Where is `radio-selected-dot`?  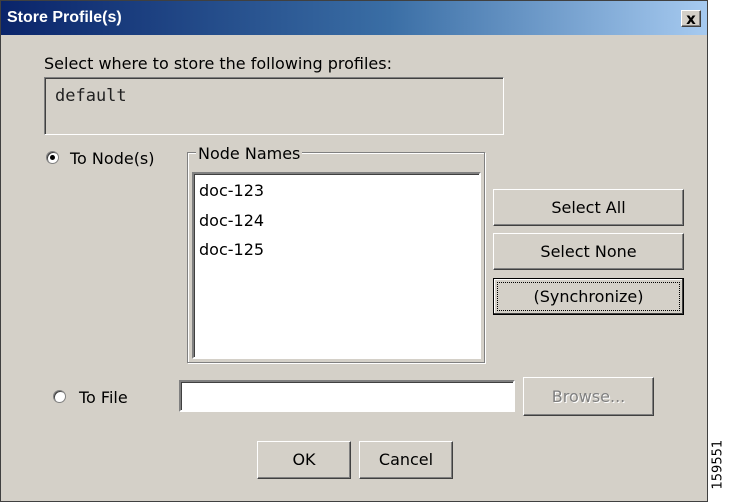
radio-selected-dot is located at coordinates (52, 157).